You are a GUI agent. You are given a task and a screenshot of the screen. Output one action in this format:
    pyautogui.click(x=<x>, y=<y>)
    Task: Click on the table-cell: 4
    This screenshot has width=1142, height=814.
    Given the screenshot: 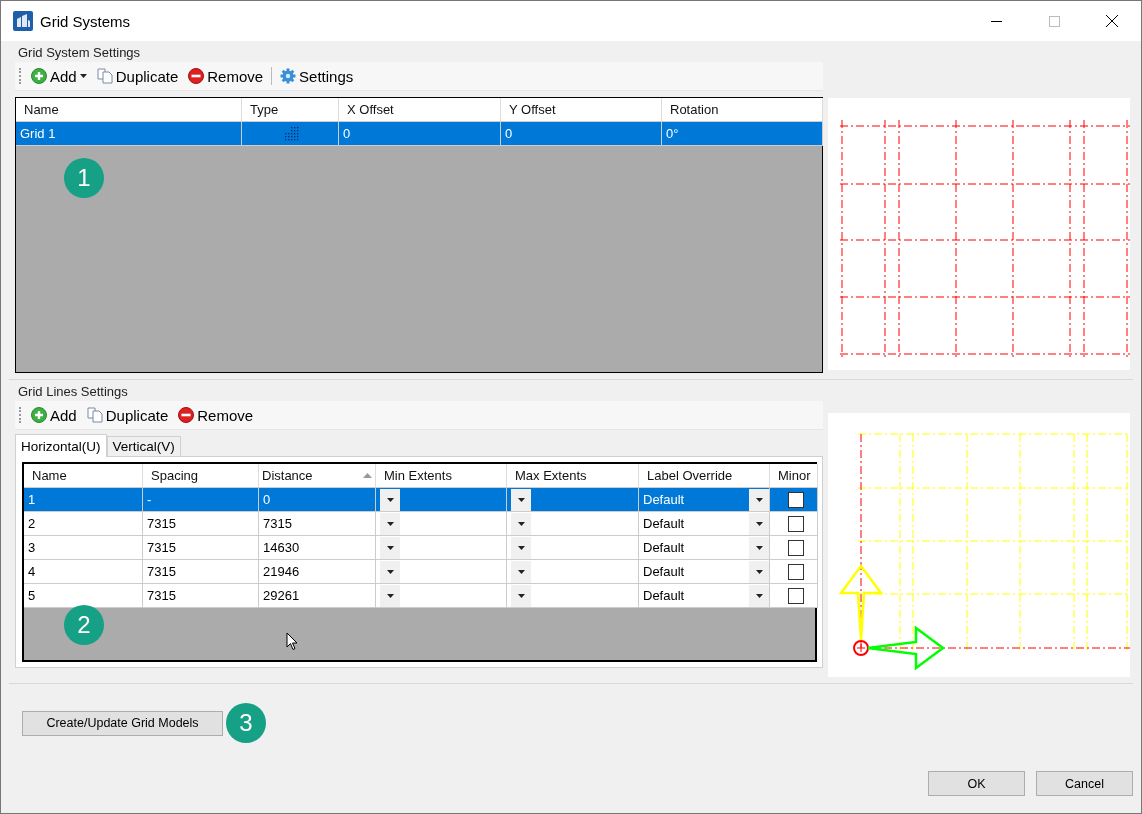 What is the action you would take?
    pyautogui.click(x=83, y=572)
    